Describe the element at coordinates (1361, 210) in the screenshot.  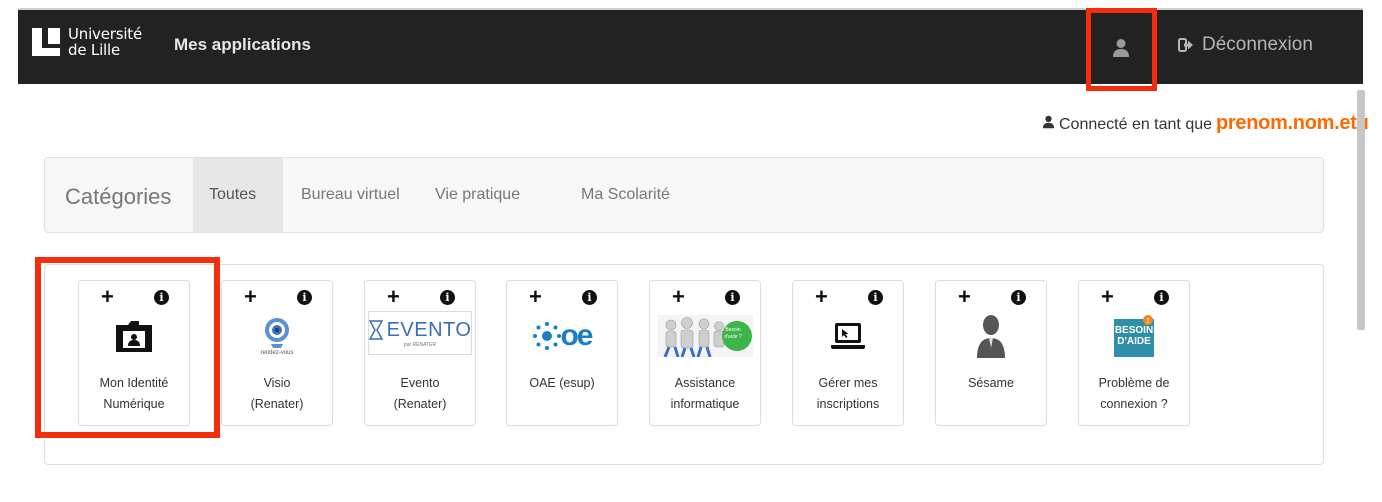
I see `page-scrollbar` at that location.